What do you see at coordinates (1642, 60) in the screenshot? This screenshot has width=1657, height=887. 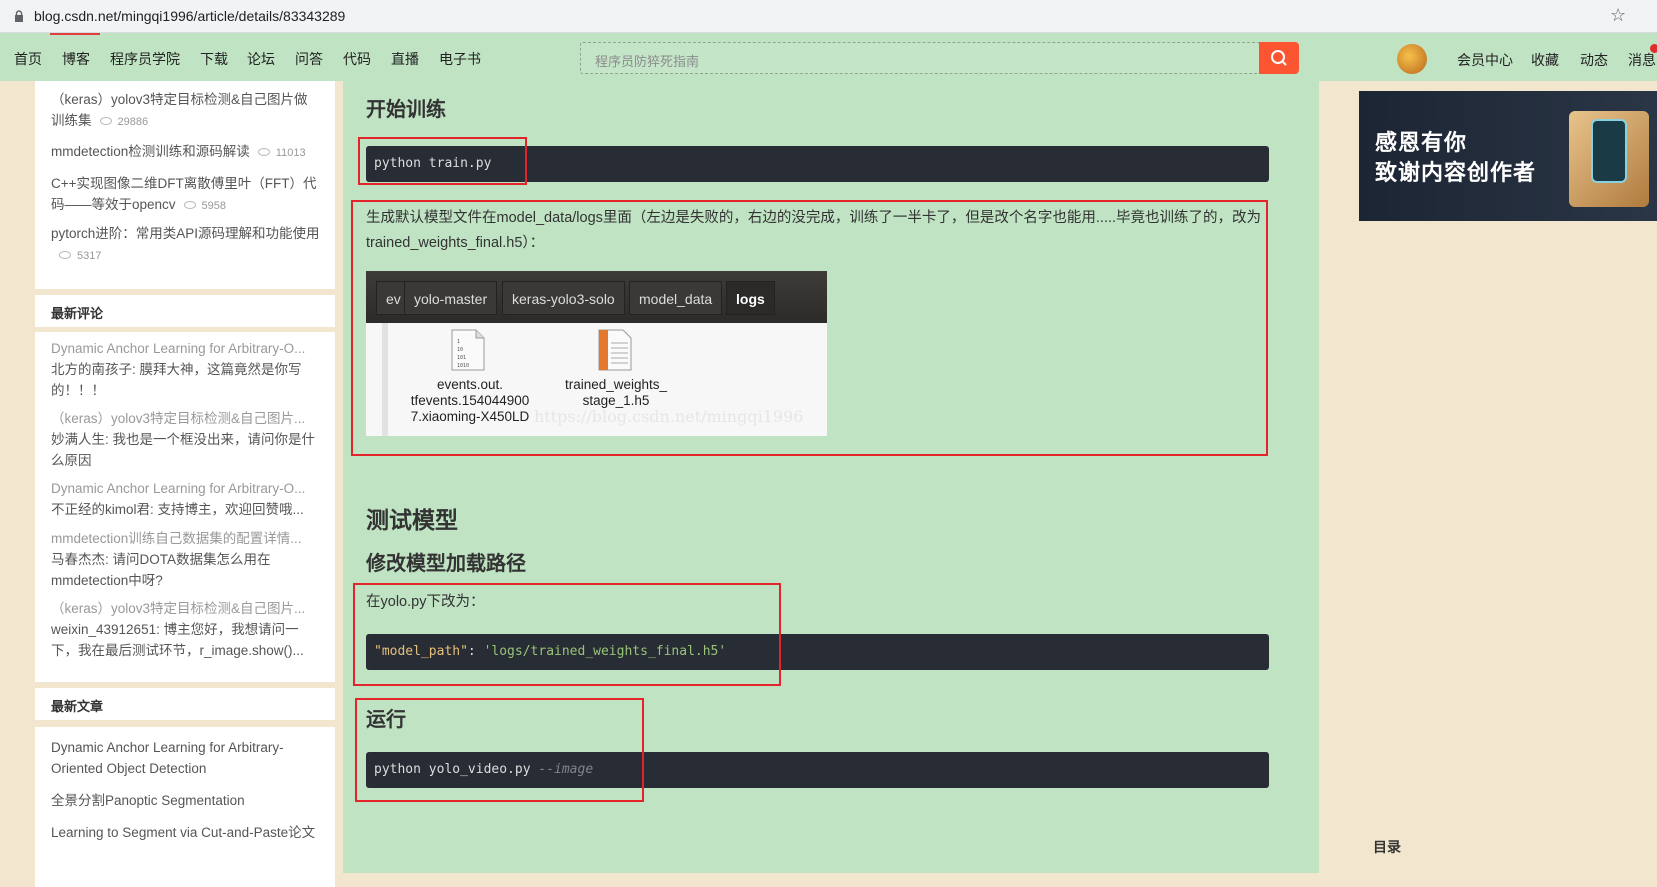 I see `nav-messages: 消息` at bounding box center [1642, 60].